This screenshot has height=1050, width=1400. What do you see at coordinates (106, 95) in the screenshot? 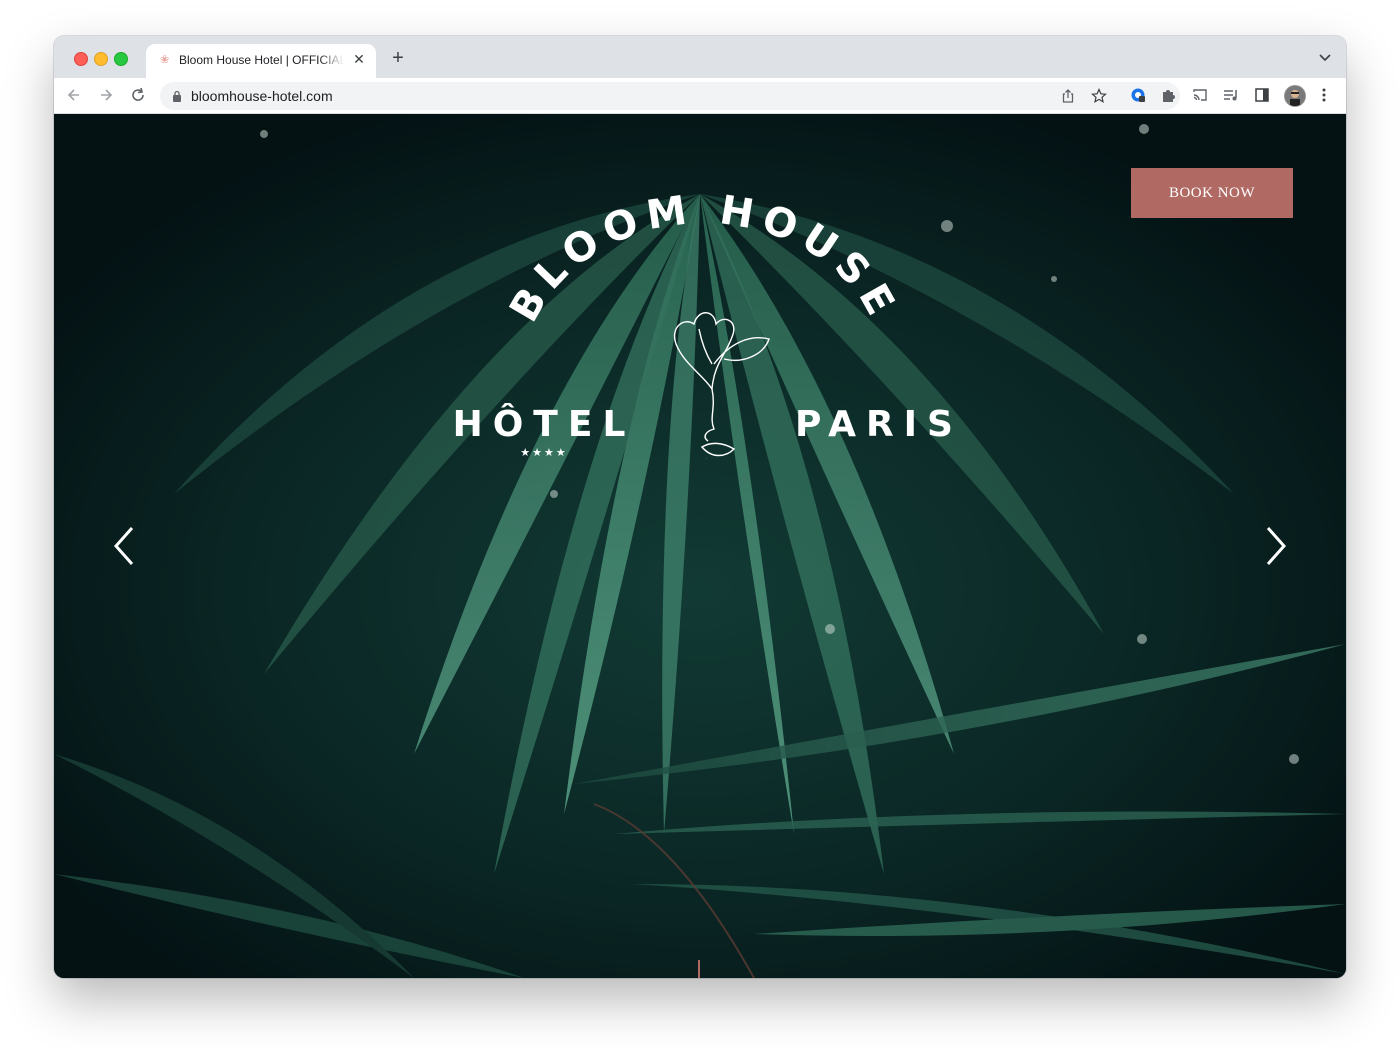
I see `forward-icon` at bounding box center [106, 95].